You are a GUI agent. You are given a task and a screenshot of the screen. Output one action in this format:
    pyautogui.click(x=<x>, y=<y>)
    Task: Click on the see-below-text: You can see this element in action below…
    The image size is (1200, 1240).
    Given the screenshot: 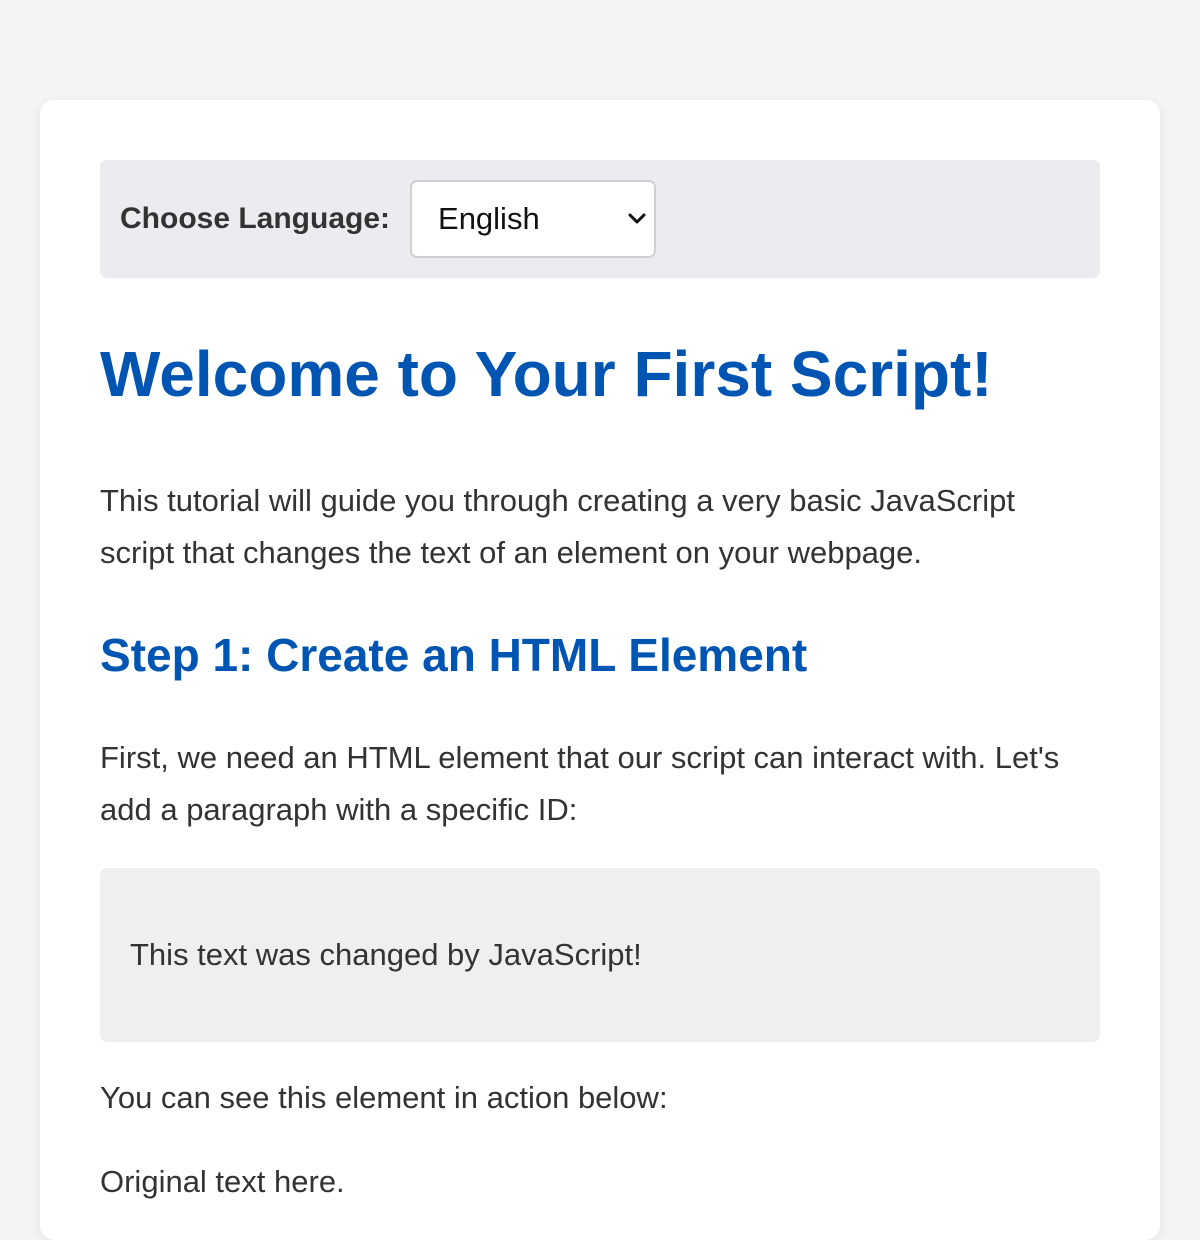 What is the action you would take?
    pyautogui.click(x=384, y=1098)
    